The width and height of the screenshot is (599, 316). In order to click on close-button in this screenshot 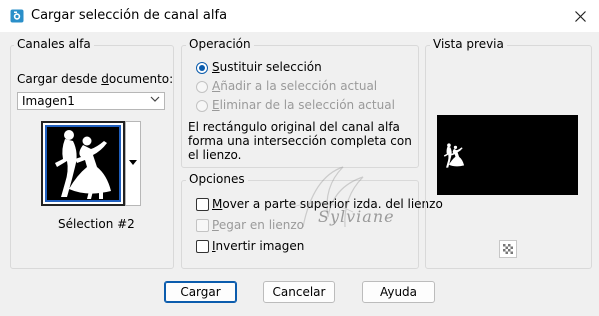, I will do `click(580, 16)`.